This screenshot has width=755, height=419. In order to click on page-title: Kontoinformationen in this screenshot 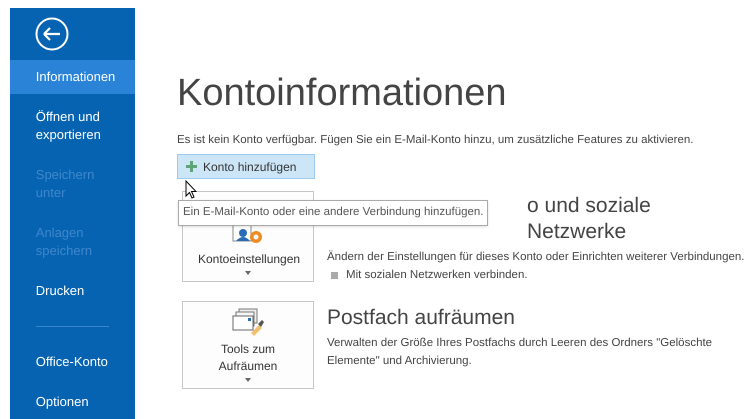, I will do `click(342, 93)`.